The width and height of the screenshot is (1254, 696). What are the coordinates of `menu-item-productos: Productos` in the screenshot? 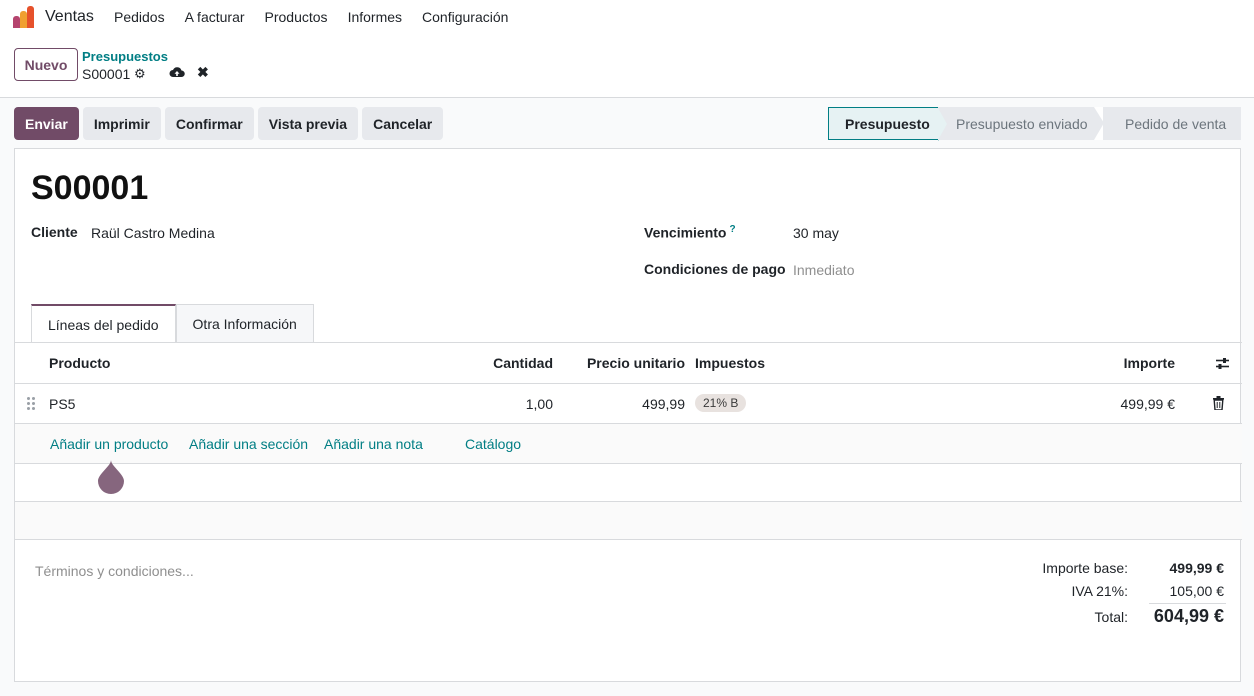 It's located at (296, 17).